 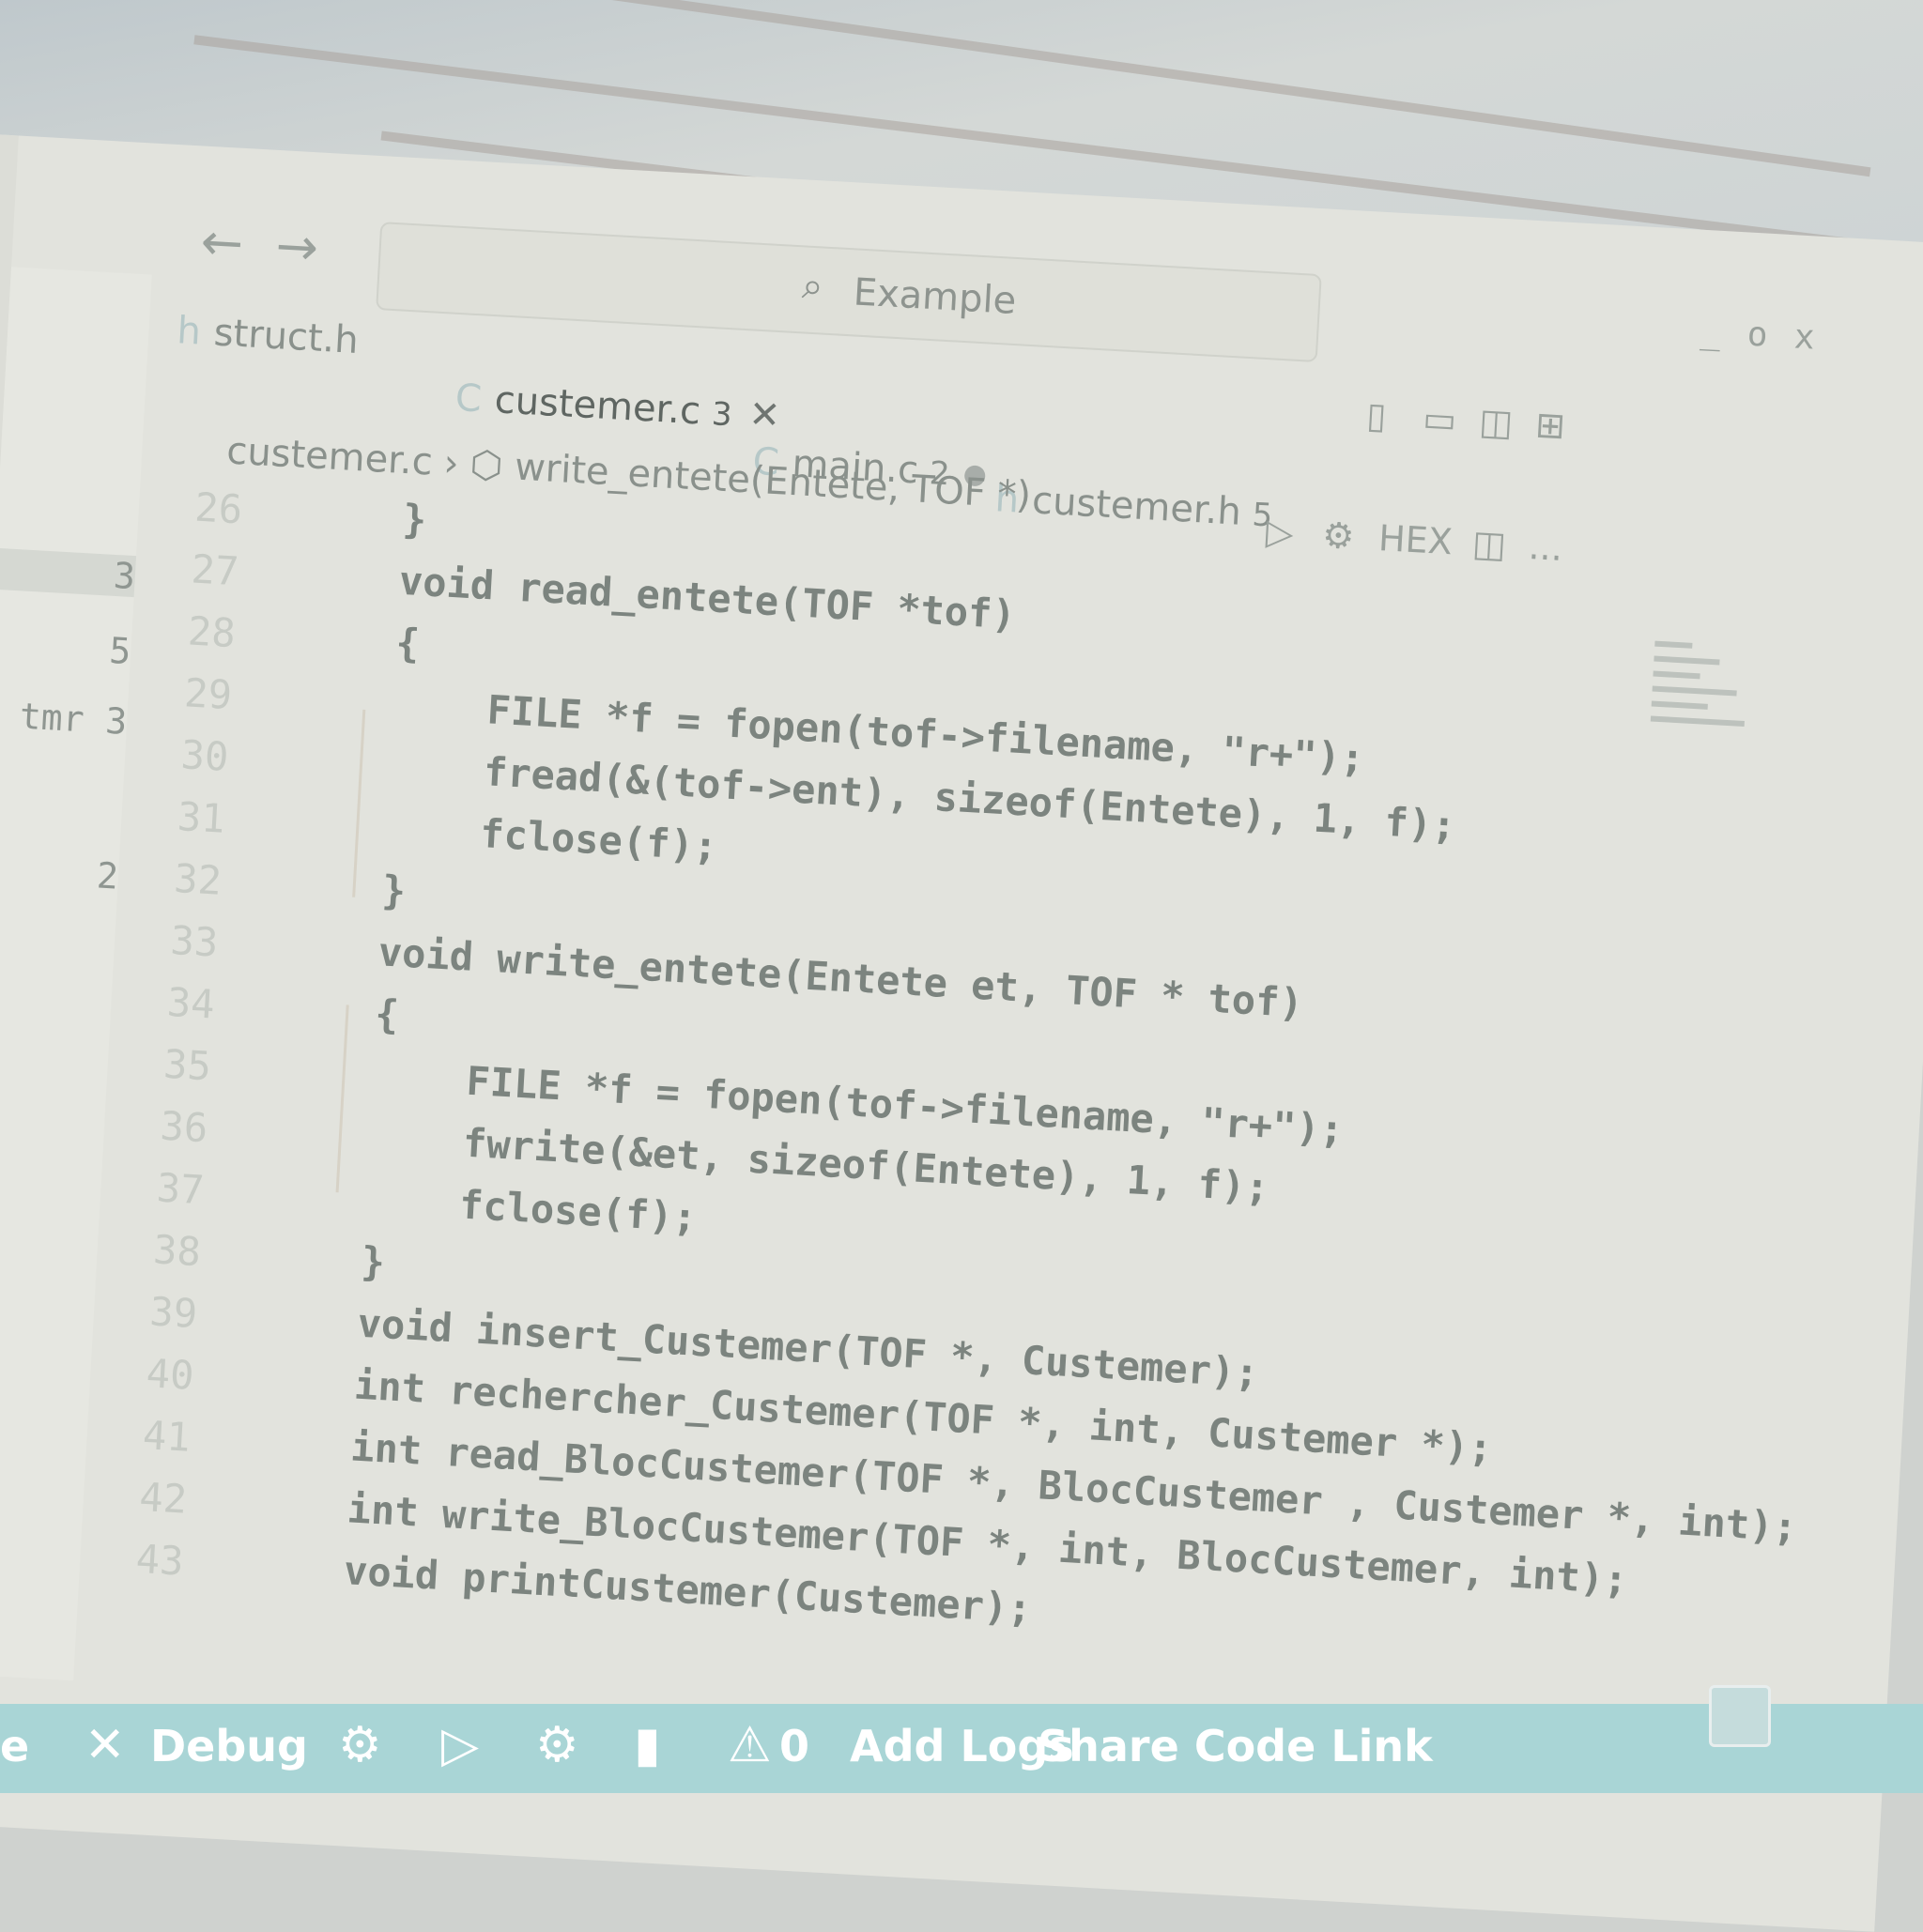 I want to click on line-number: 31, so click(x=201, y=818).